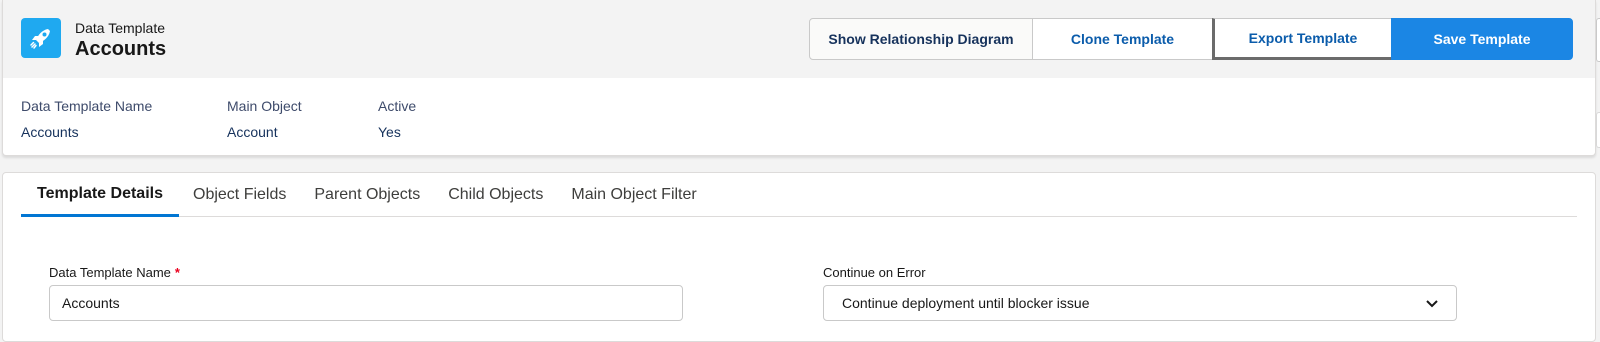 The height and width of the screenshot is (342, 1600). Describe the element at coordinates (177, 272) in the screenshot. I see `required-asterisk: *` at that location.